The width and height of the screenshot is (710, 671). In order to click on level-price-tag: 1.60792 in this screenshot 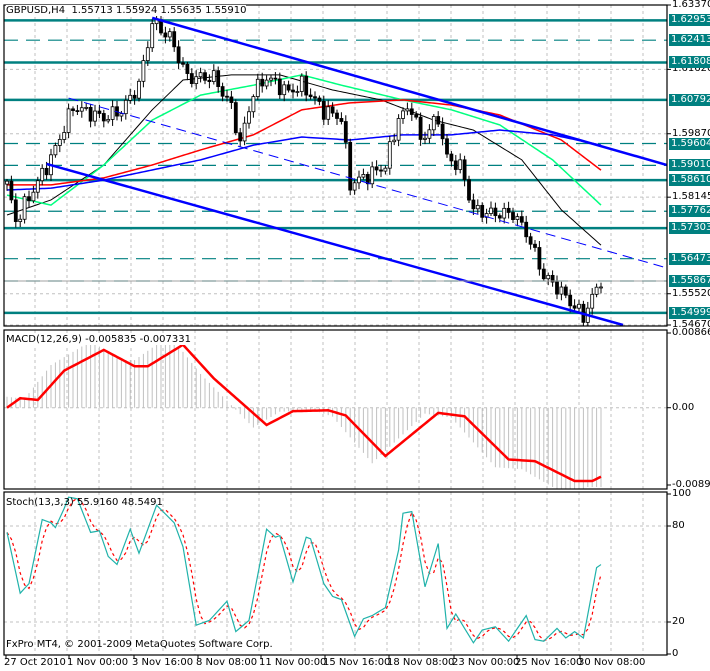, I will do `click(689, 99)`.